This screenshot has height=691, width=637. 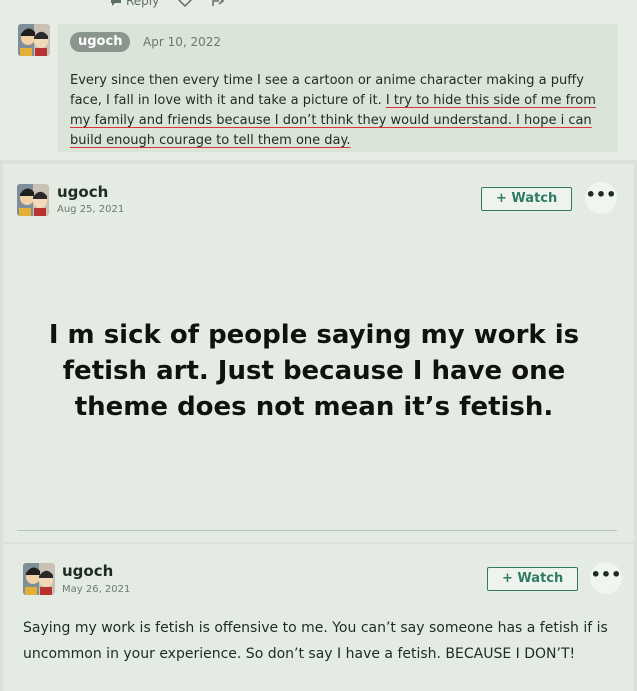 I want to click on speech-bubble-icon, so click(x=116, y=3).